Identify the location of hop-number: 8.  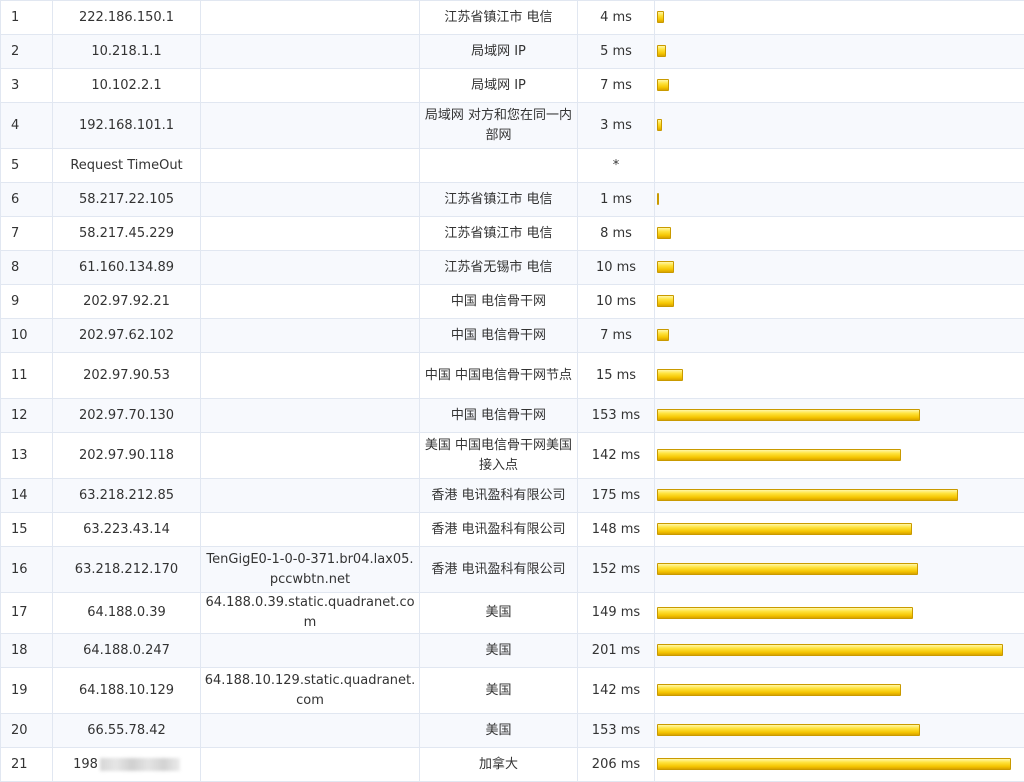
(27, 268).